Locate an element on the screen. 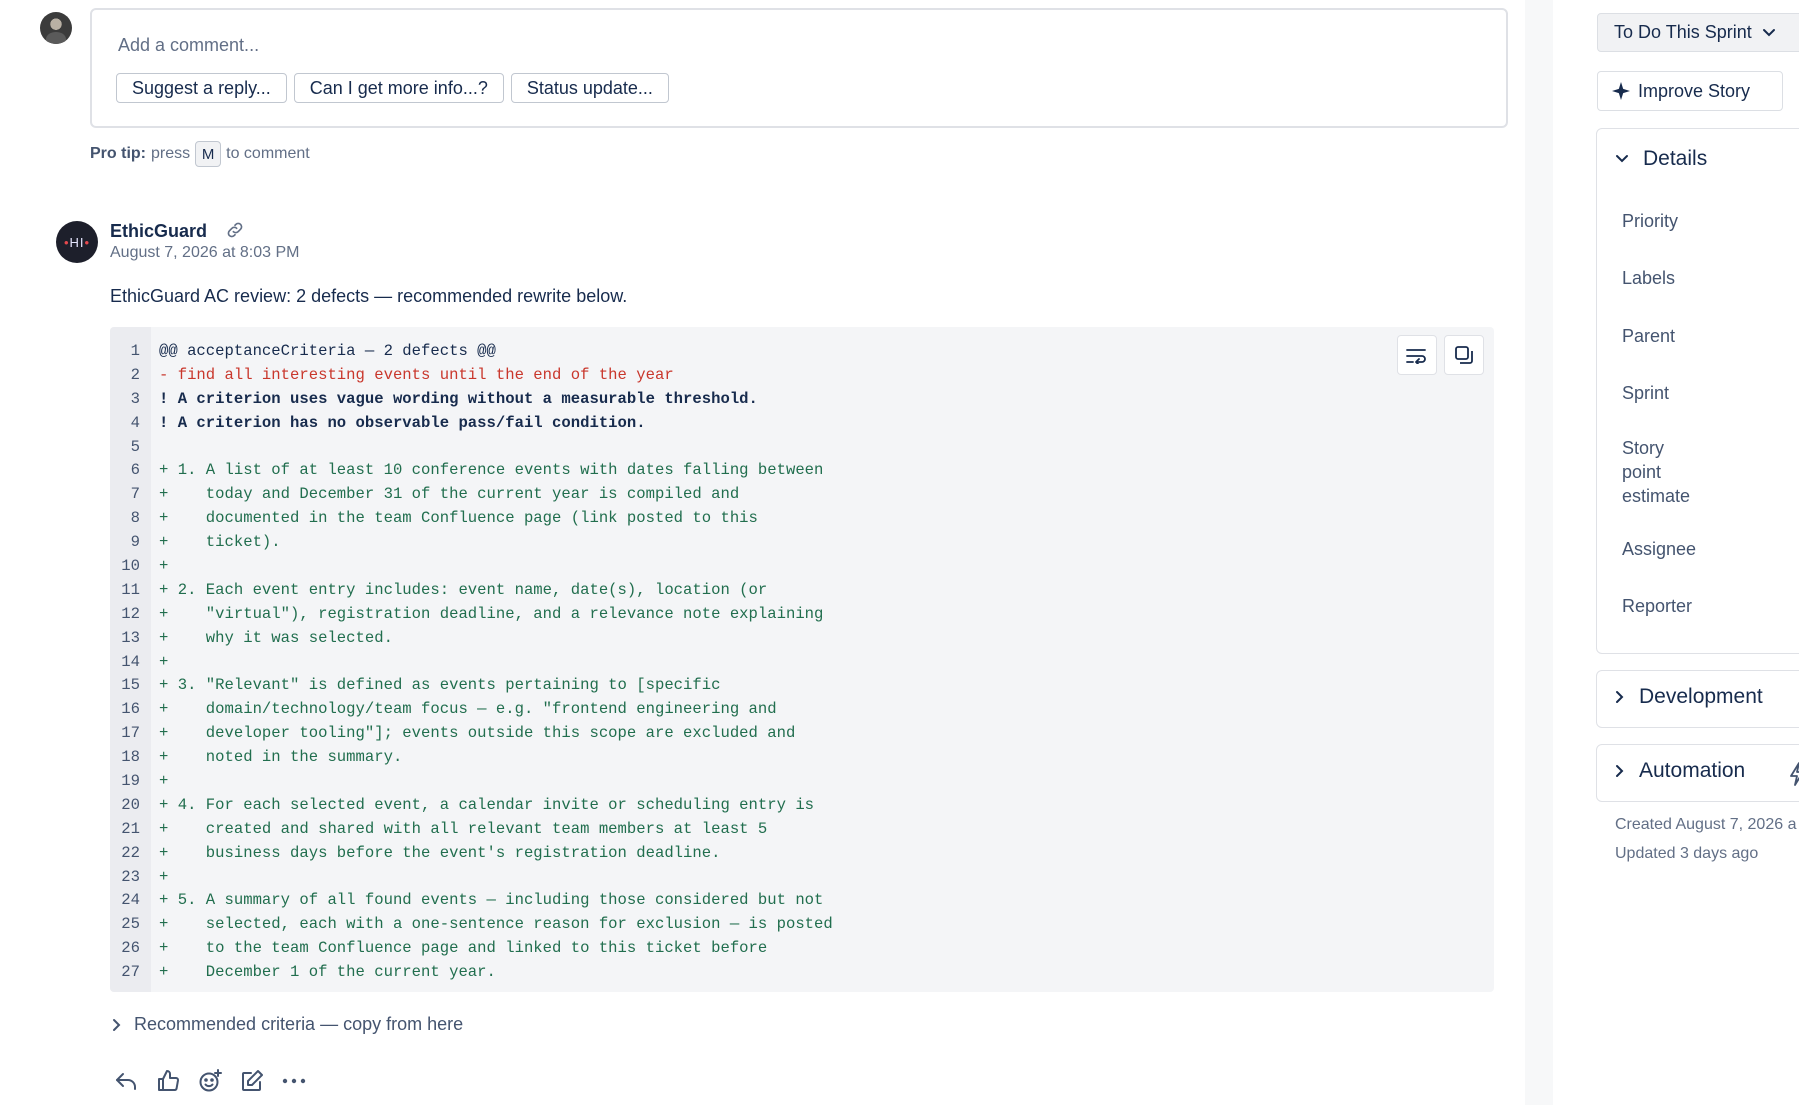  current-user-avatar is located at coordinates (56, 28).